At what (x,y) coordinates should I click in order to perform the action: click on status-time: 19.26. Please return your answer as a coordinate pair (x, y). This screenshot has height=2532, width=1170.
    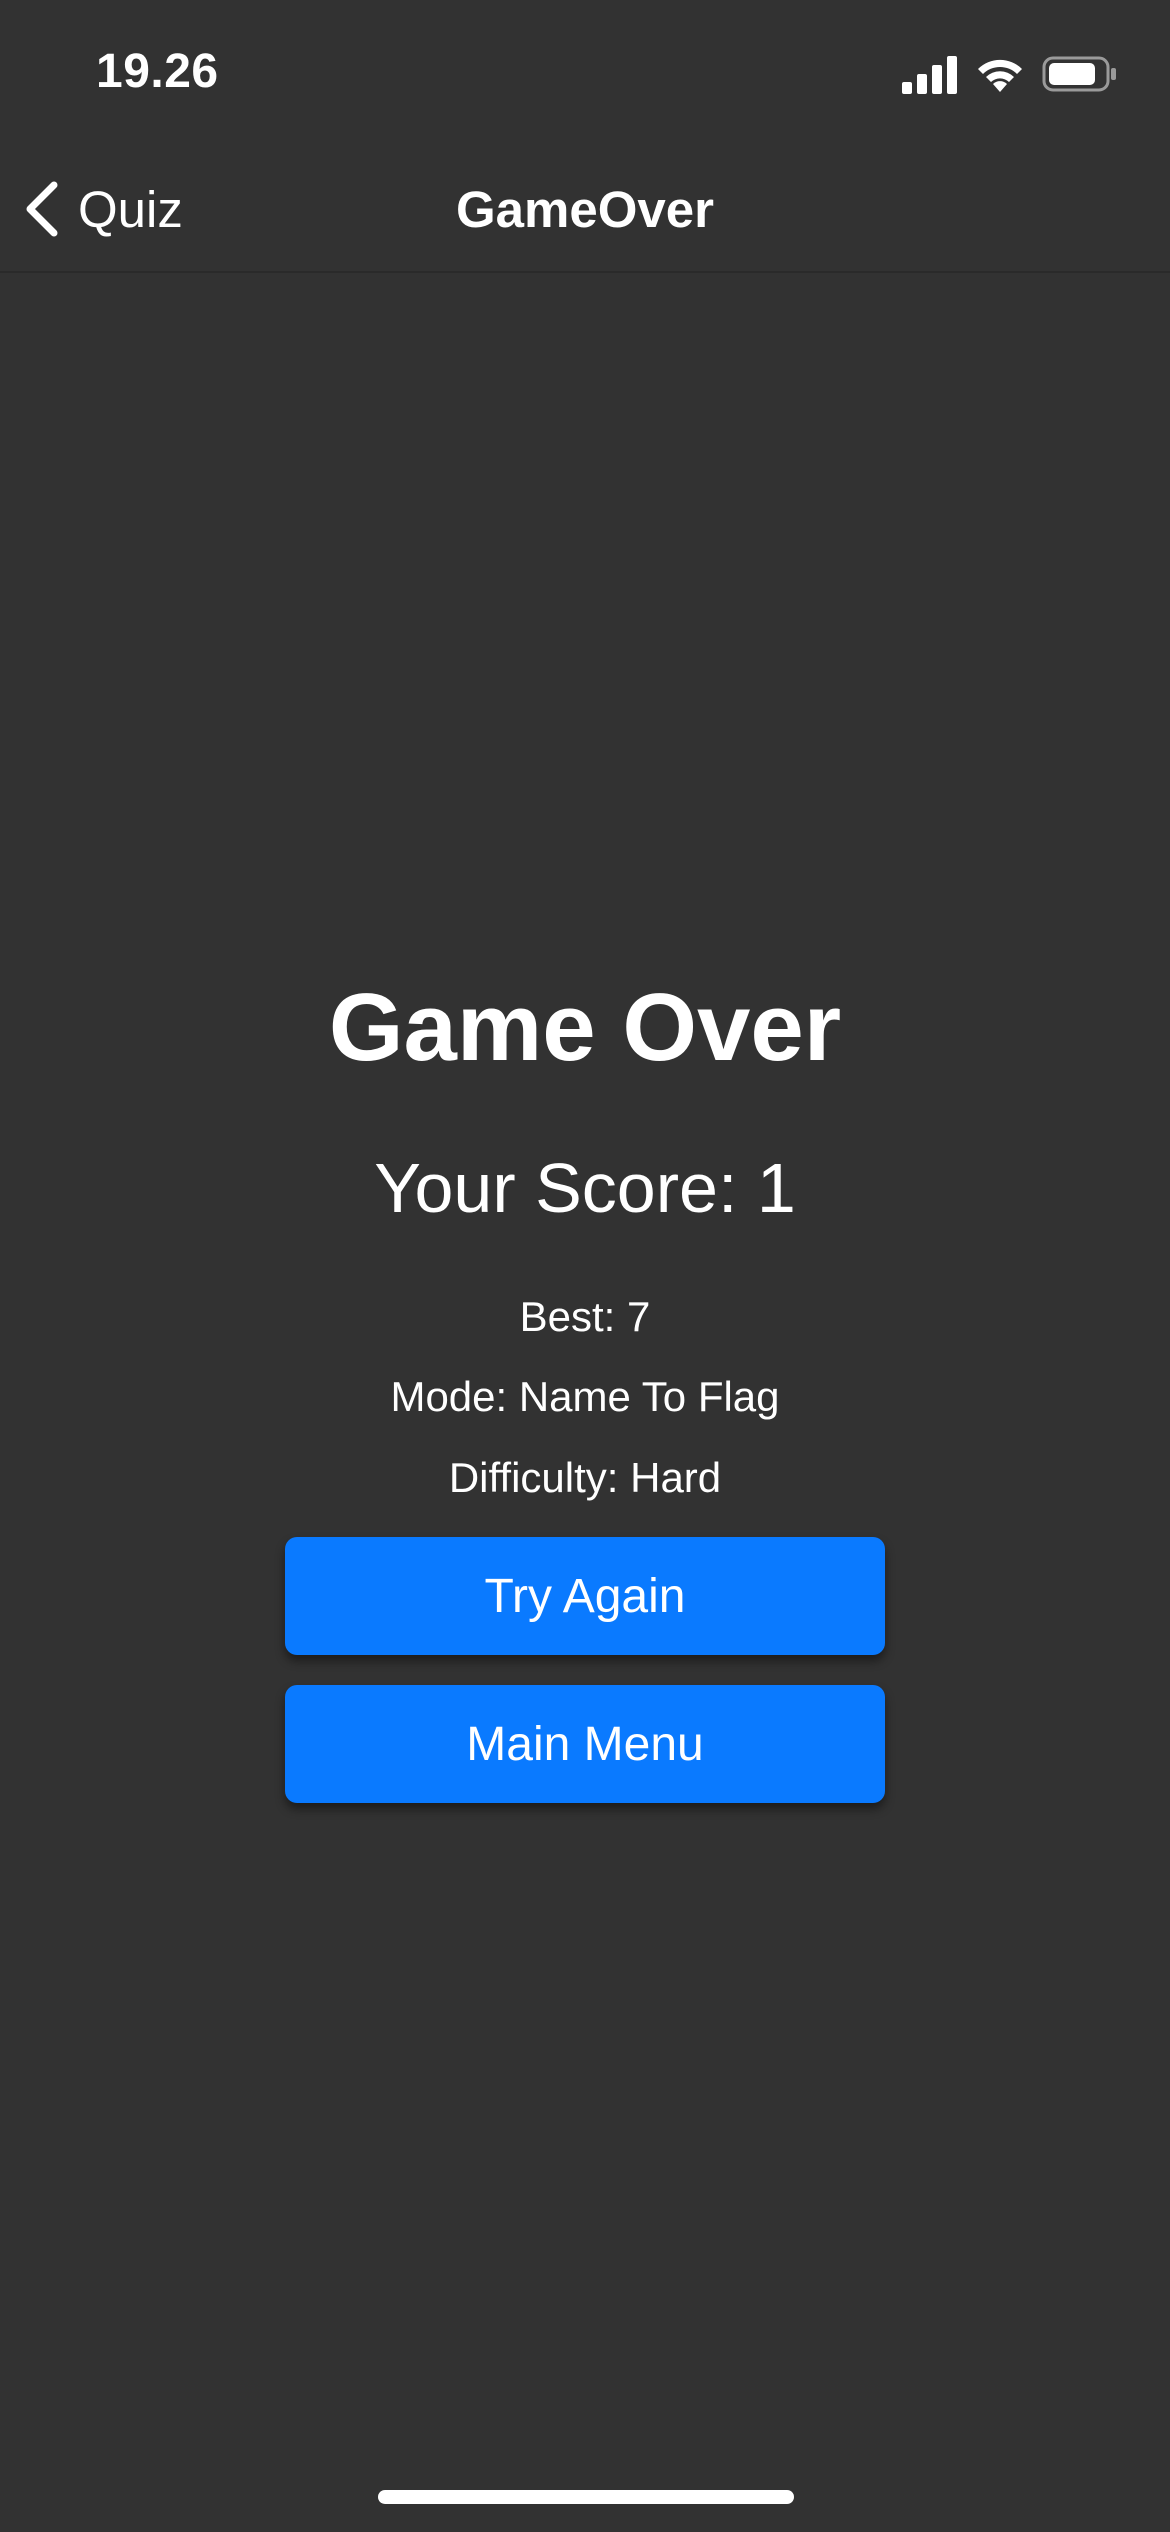
    Looking at the image, I should click on (157, 71).